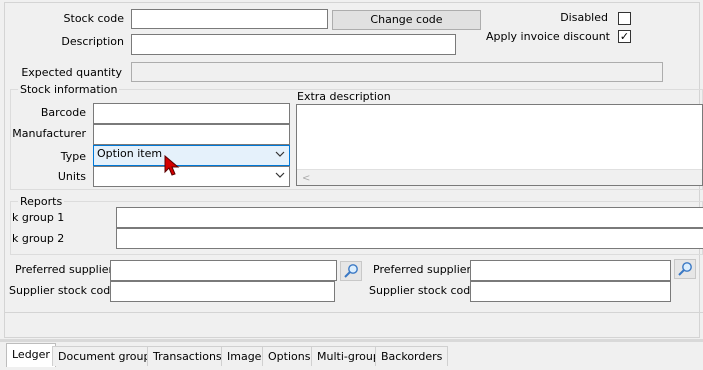 Image resolution: width=703 pixels, height=370 pixels. I want to click on description-label: Description, so click(92, 41).